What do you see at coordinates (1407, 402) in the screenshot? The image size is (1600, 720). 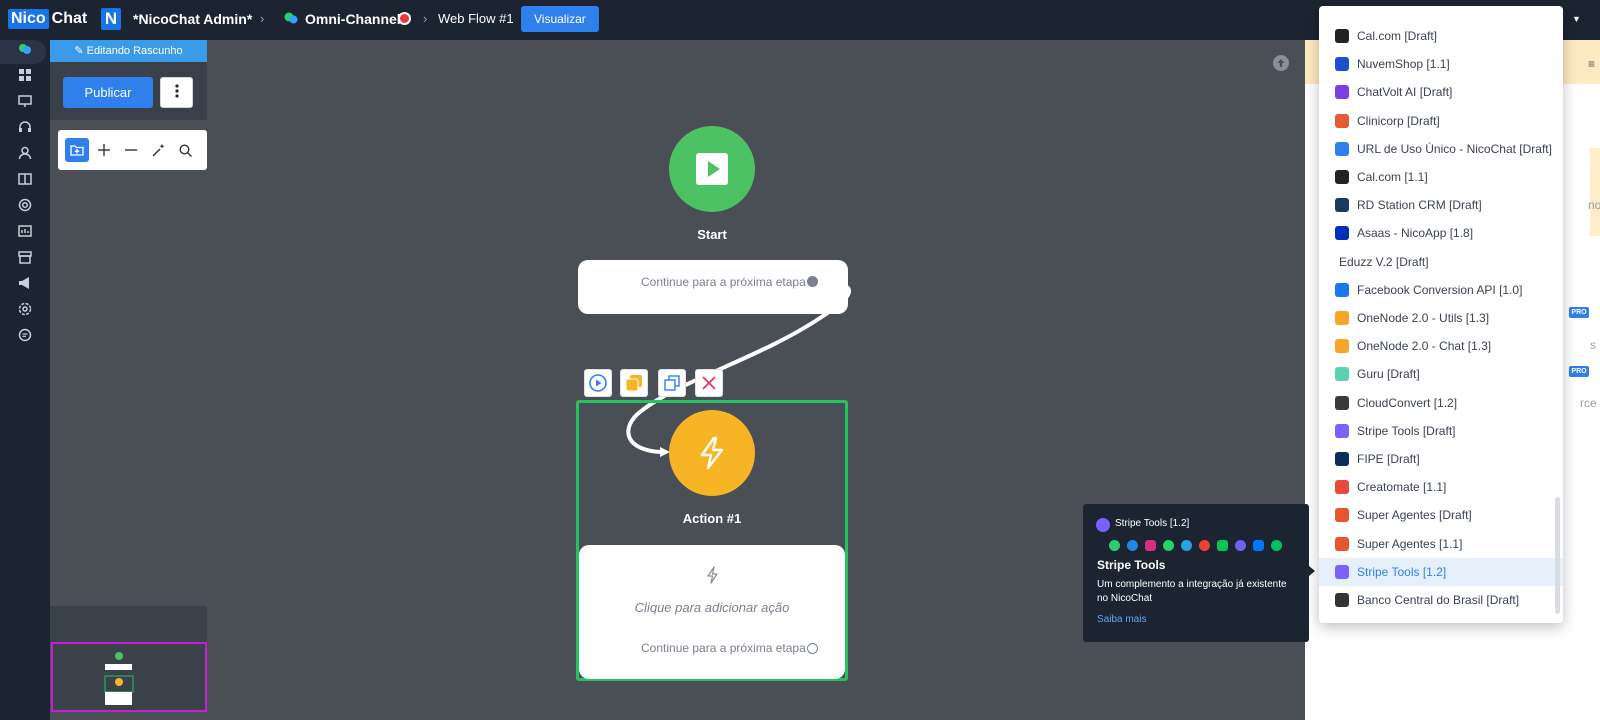 I see `integration-item-label: CloudConvert [1.2]` at bounding box center [1407, 402].